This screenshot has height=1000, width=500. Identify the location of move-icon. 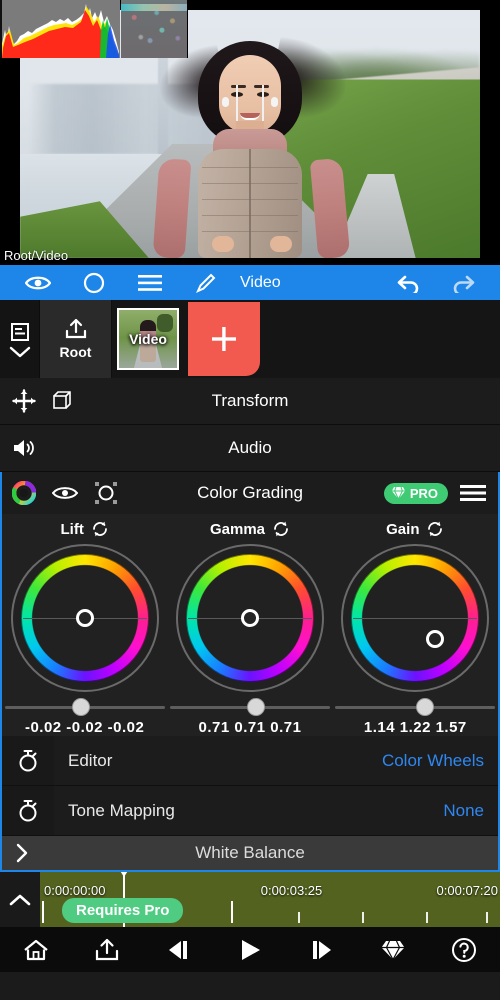
(24, 401).